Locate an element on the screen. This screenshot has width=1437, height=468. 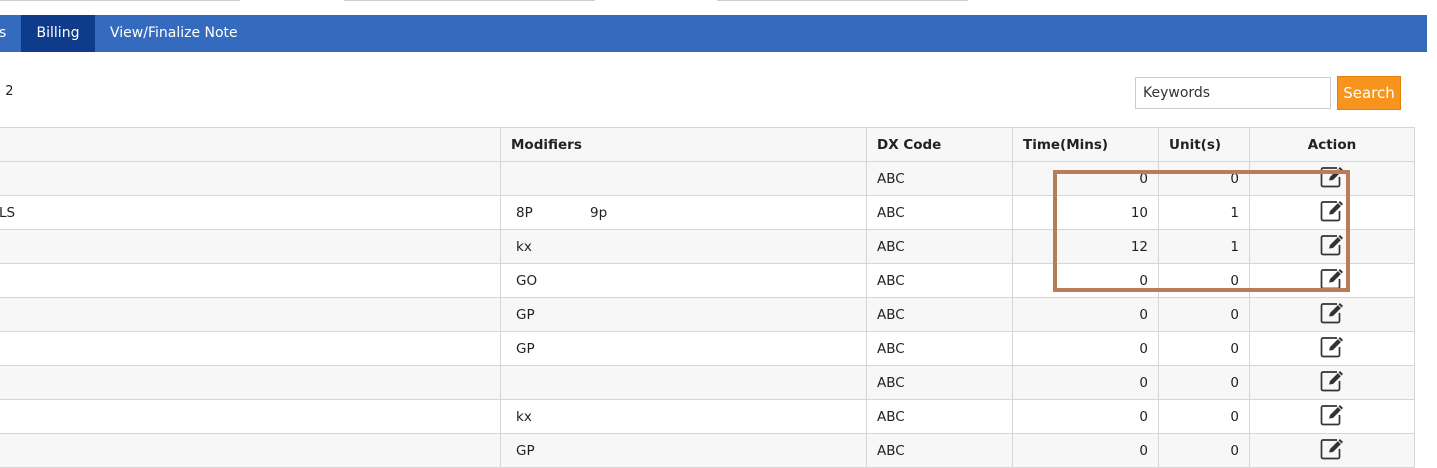
table-row: LS 8P 9p ABC 10 1 is located at coordinates (707, 212).